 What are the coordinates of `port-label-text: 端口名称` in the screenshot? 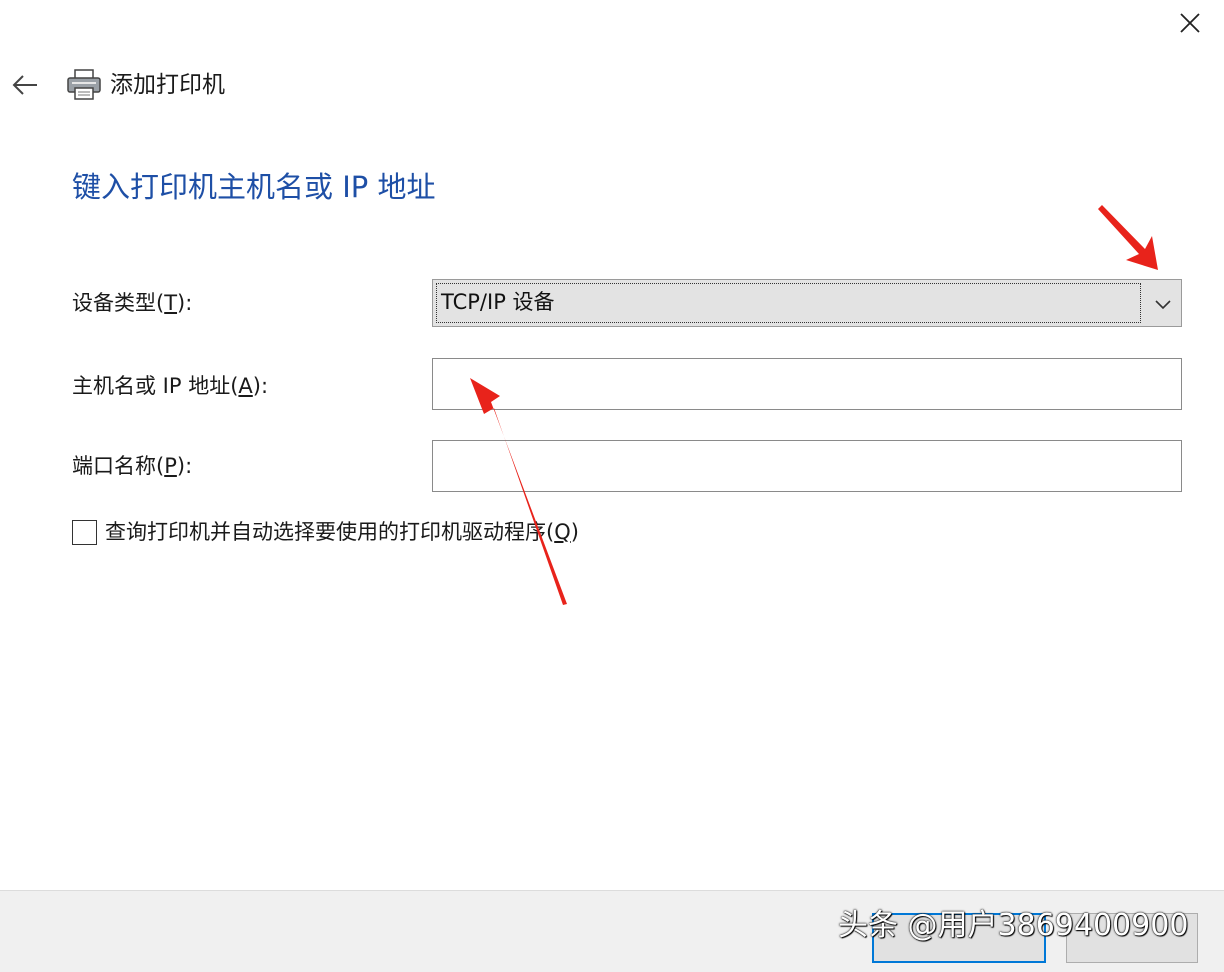 It's located at (114, 466).